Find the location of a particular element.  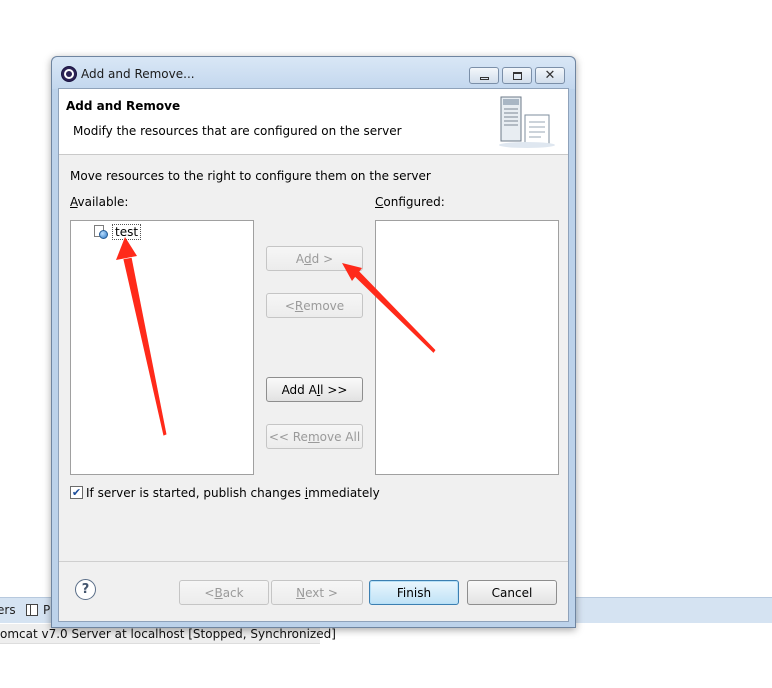

finish-button: Finish is located at coordinates (414, 592).